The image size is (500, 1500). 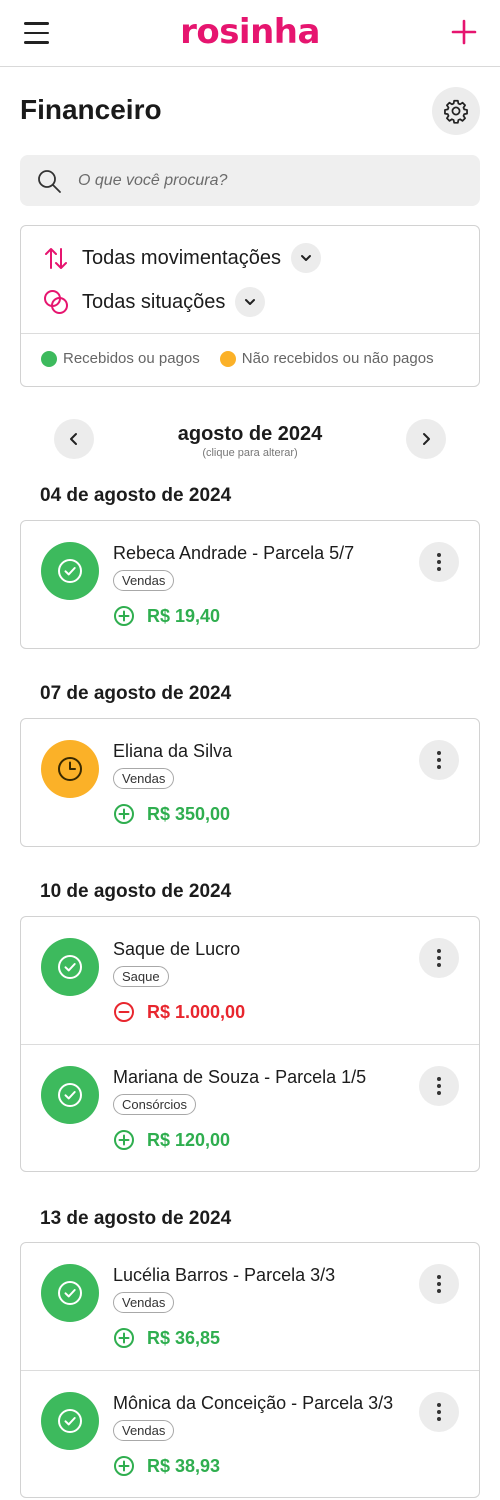 What do you see at coordinates (184, 1465) in the screenshot?
I see `transaction-amount: R$ 38,93` at bounding box center [184, 1465].